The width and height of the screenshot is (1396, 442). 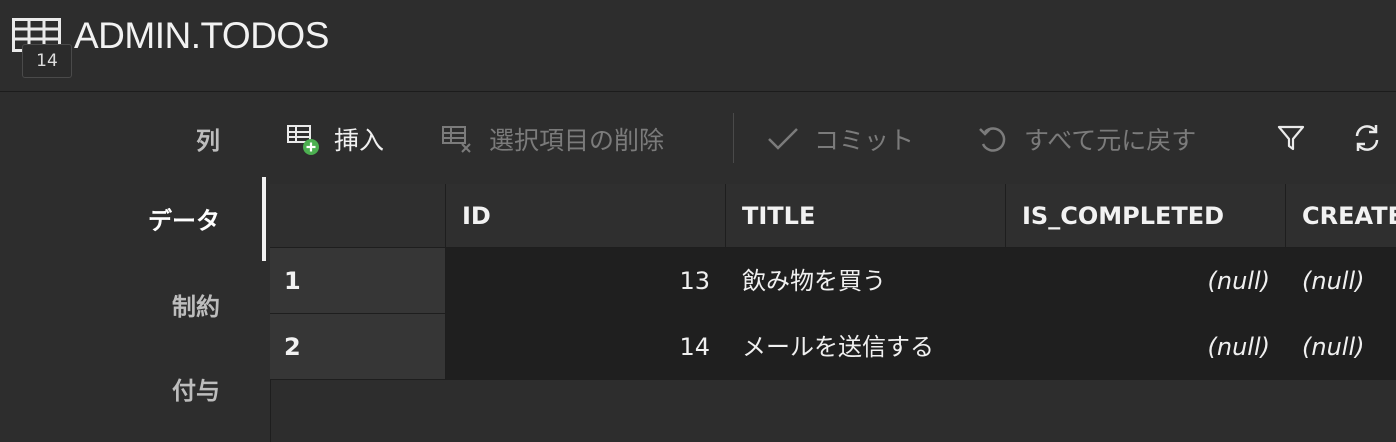 What do you see at coordinates (358, 347) in the screenshot?
I see `row-number: 2` at bounding box center [358, 347].